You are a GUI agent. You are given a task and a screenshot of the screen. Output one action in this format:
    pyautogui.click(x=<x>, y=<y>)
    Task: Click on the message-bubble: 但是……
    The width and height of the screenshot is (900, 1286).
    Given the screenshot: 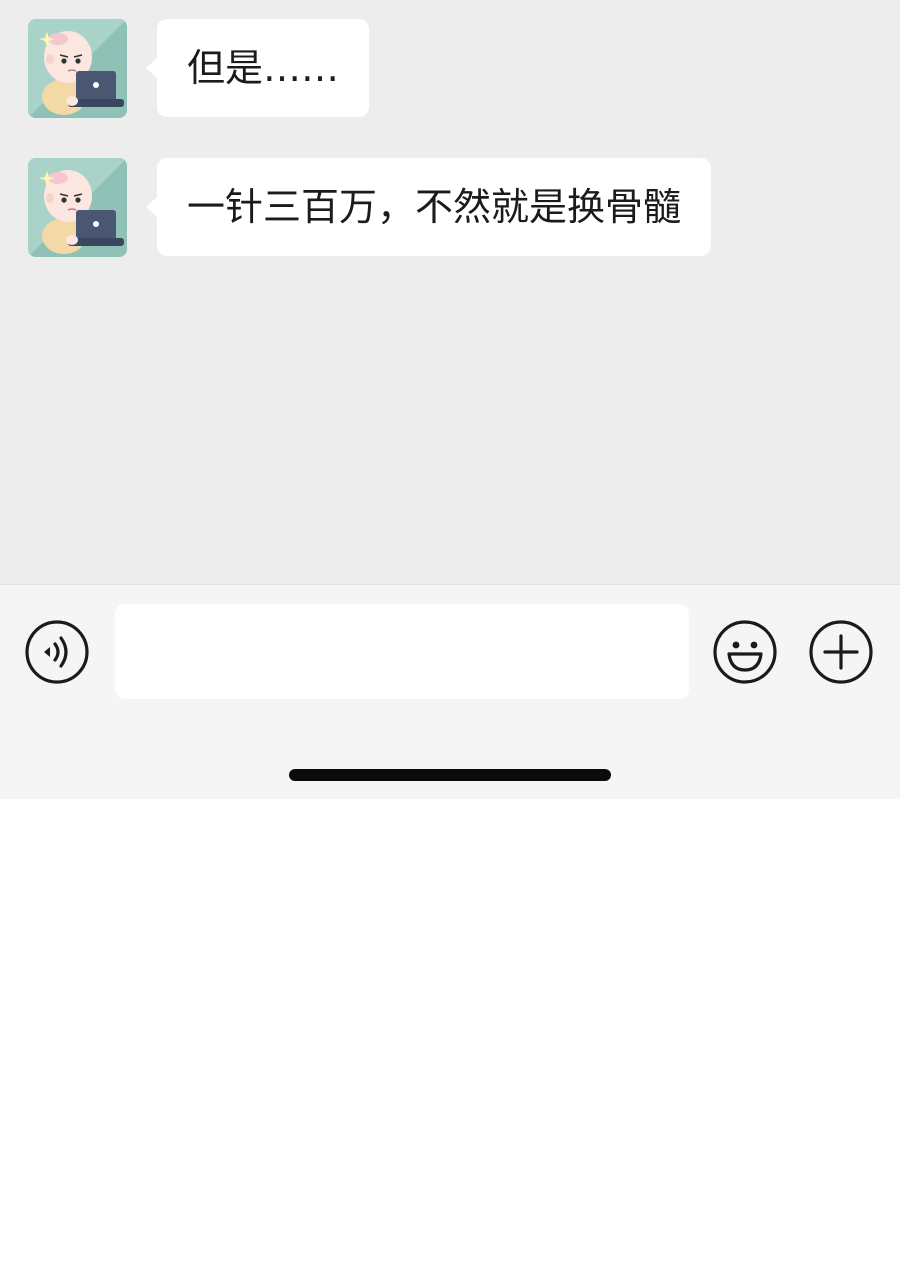 What is the action you would take?
    pyautogui.click(x=257, y=68)
    